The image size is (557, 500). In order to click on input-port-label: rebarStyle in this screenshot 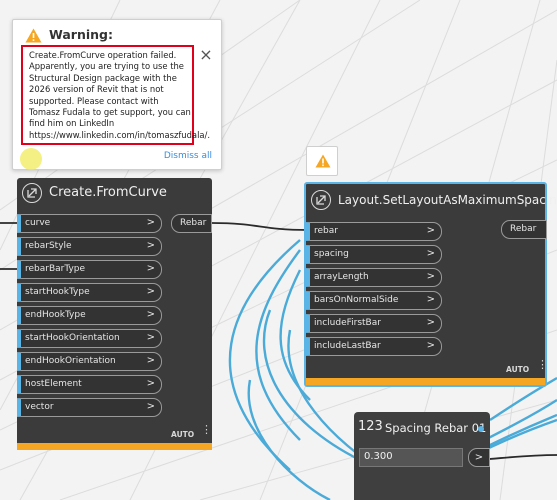, I will do `click(48, 246)`.